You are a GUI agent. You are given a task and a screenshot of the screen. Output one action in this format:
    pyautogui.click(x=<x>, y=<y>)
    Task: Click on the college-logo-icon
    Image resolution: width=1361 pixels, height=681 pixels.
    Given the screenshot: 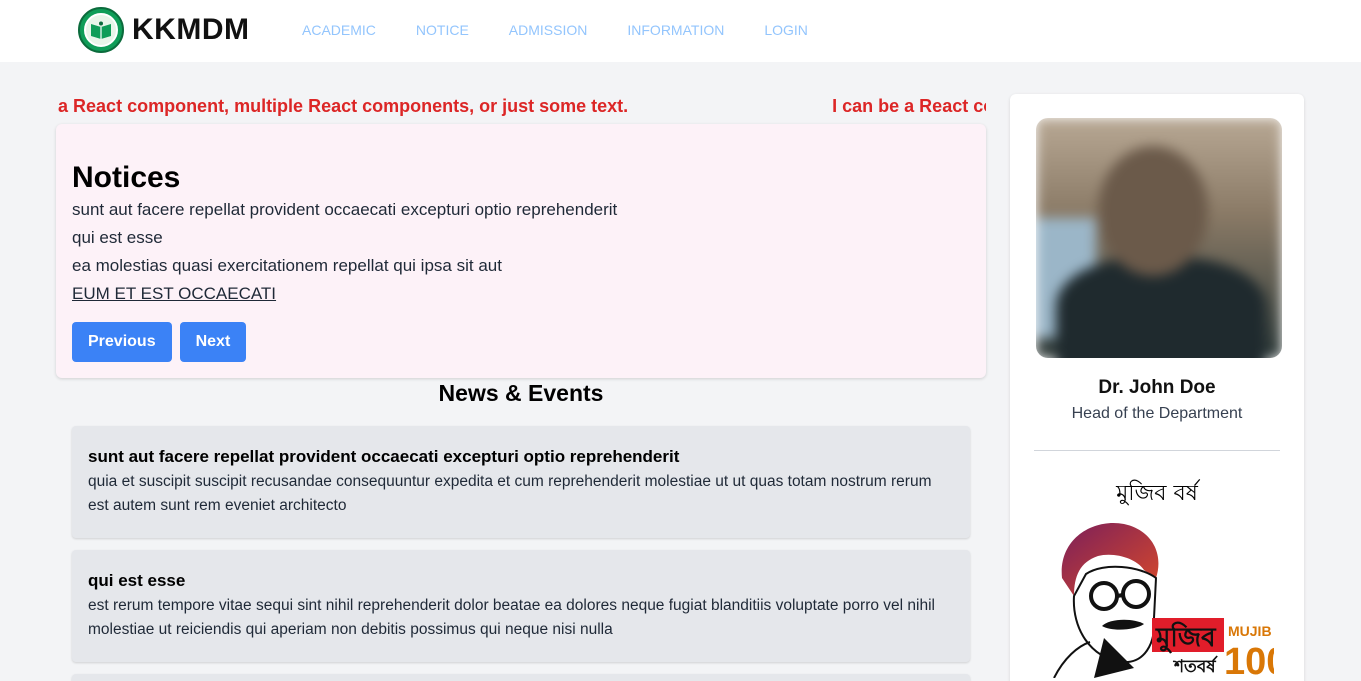 What is the action you would take?
    pyautogui.click(x=101, y=30)
    